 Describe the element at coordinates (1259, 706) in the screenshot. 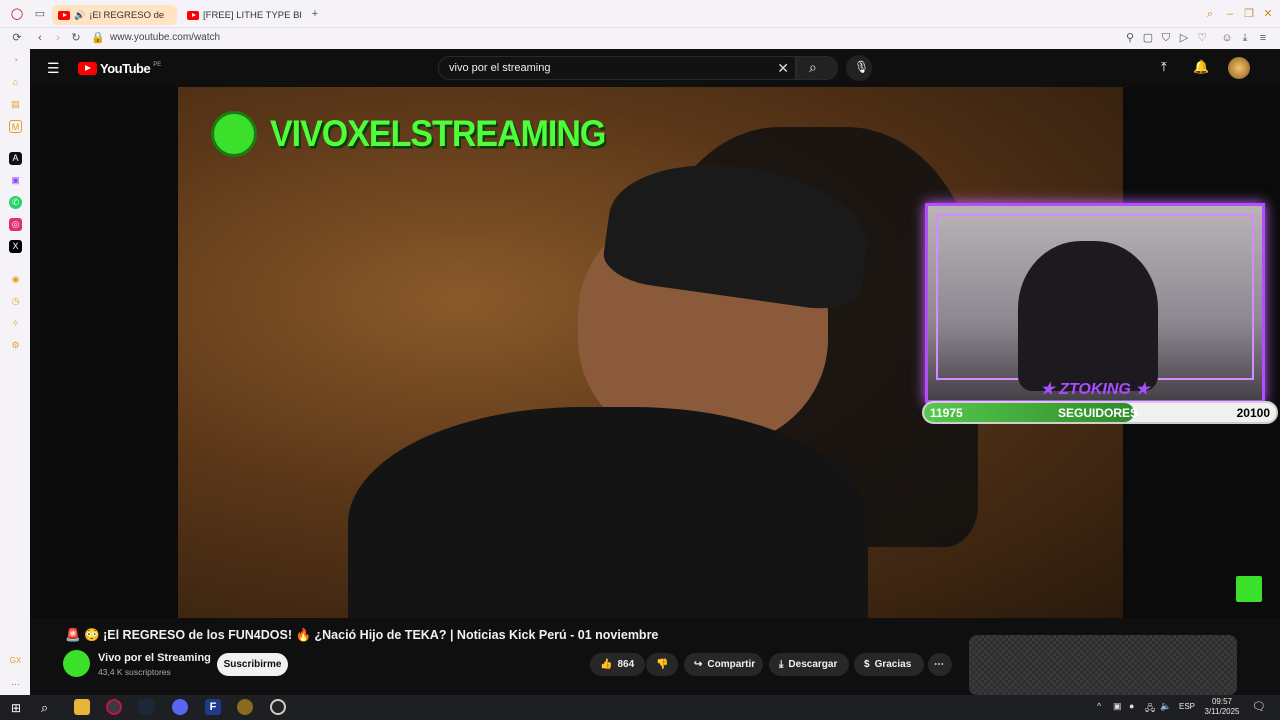

I see `notifications-icon: 🗨` at that location.